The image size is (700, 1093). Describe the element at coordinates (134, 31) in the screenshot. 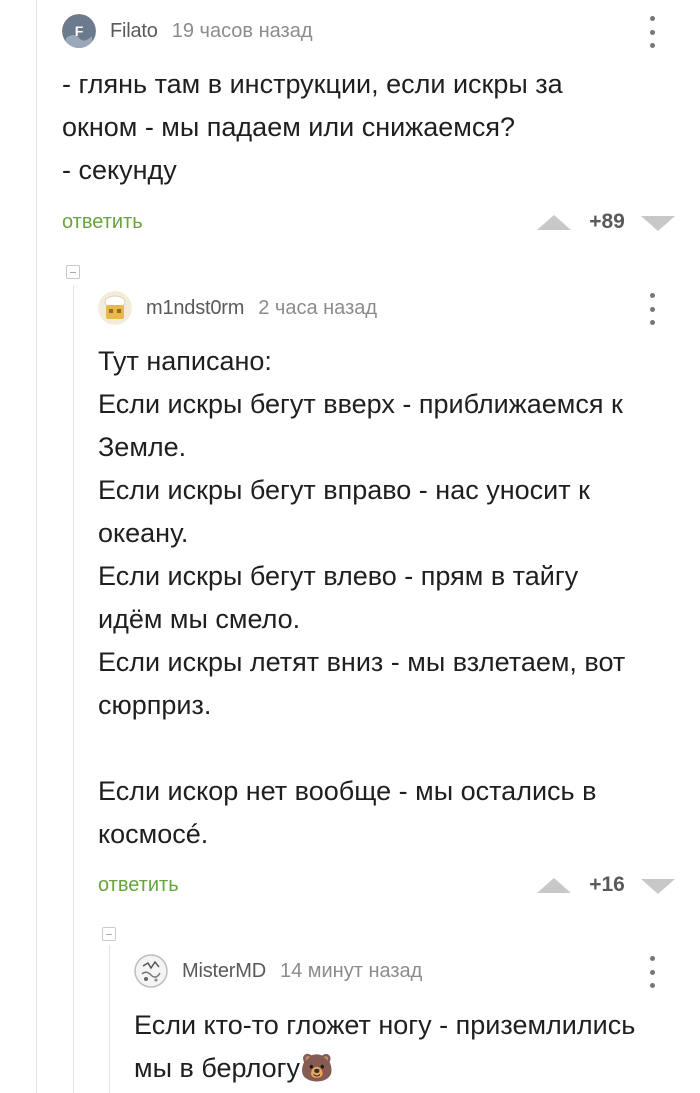

I see `author-name: Filato` at that location.